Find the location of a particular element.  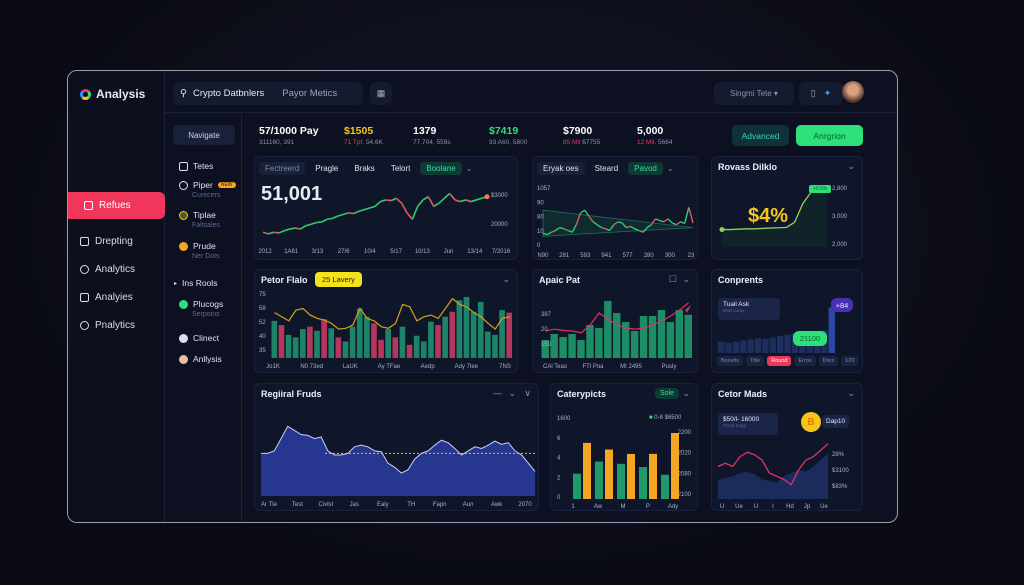

area-fill is located at coordinates (398, 461).